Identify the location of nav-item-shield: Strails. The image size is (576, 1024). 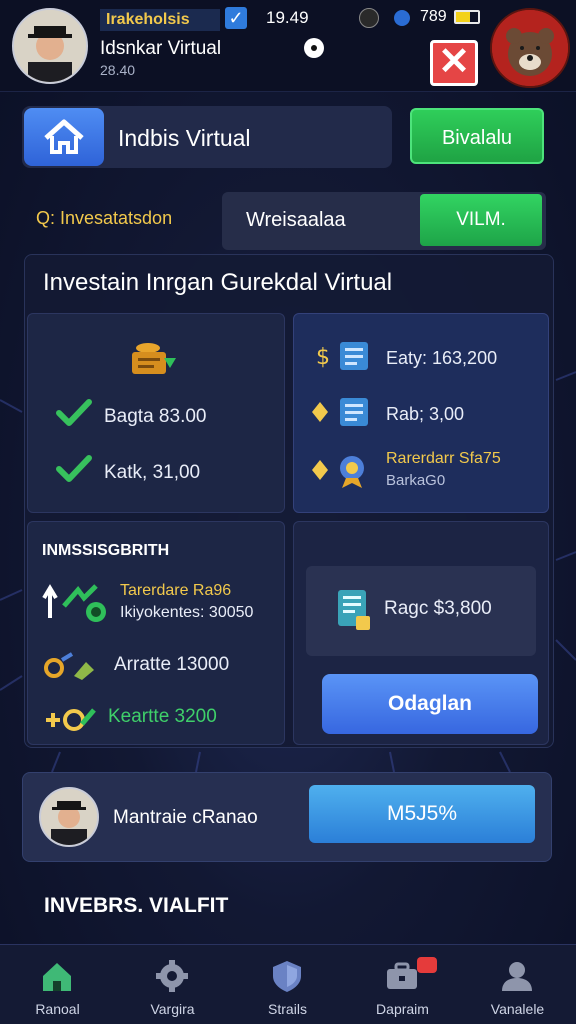
(287, 984).